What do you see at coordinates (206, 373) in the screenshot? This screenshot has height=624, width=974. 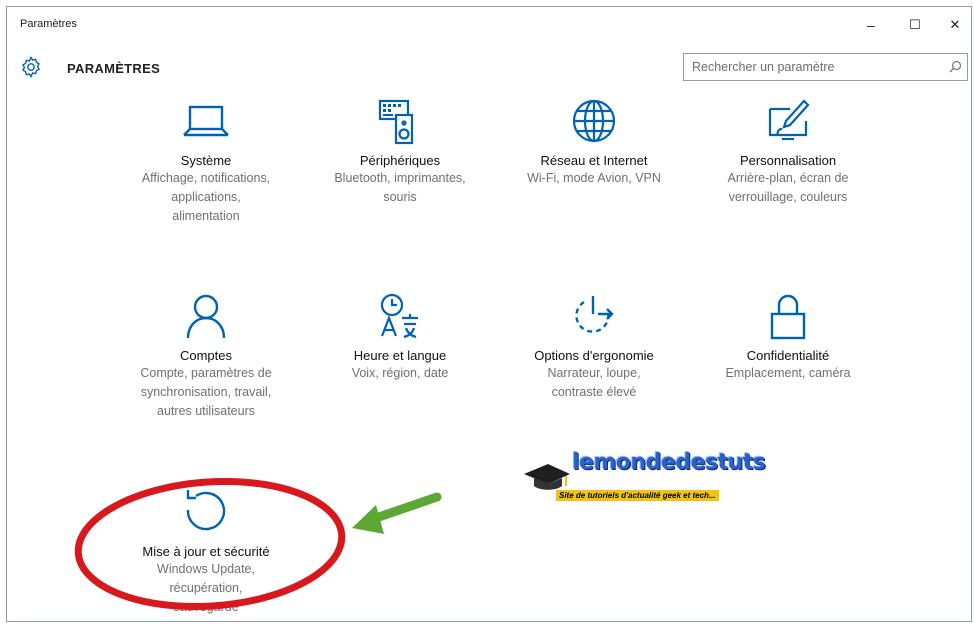 I see `tile-desc-line: Compte, paramètres de` at bounding box center [206, 373].